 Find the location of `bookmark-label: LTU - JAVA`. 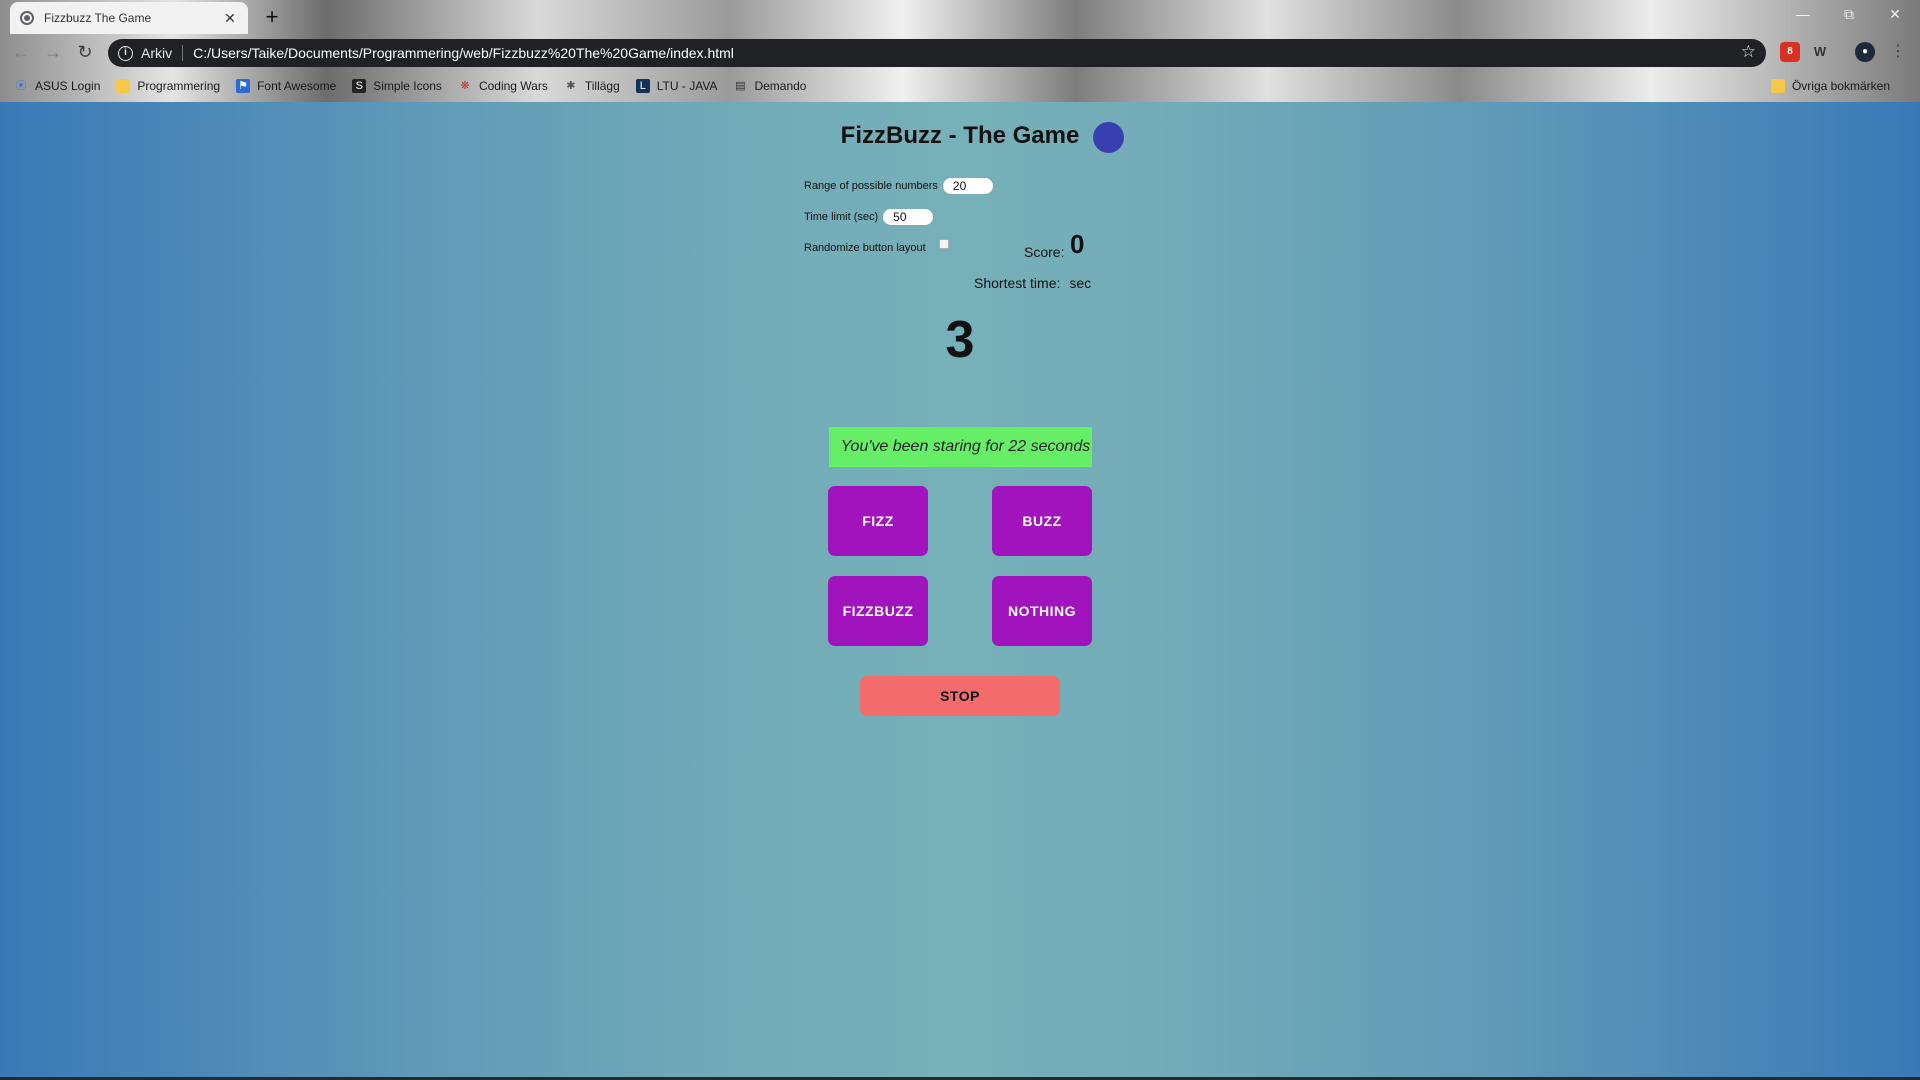

bookmark-label: LTU - JAVA is located at coordinates (687, 86).